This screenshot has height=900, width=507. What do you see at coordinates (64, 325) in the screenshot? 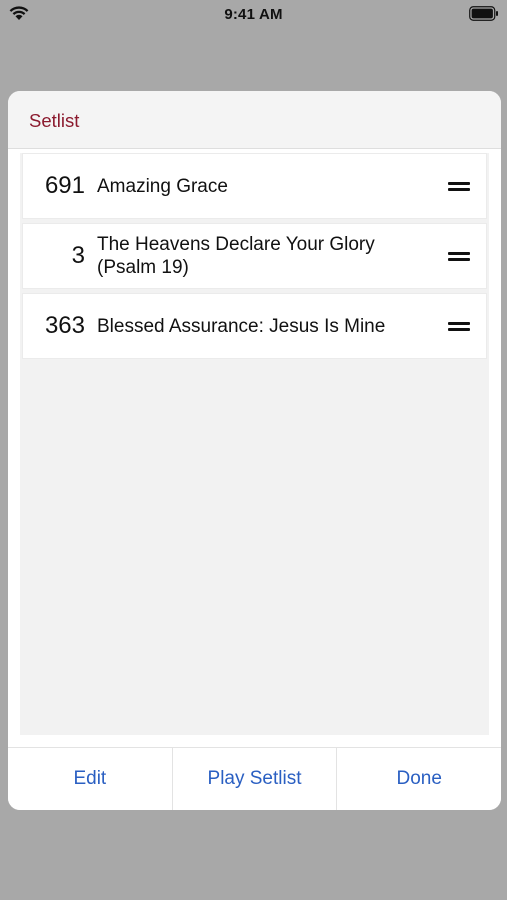
I see `song-number: 363` at bounding box center [64, 325].